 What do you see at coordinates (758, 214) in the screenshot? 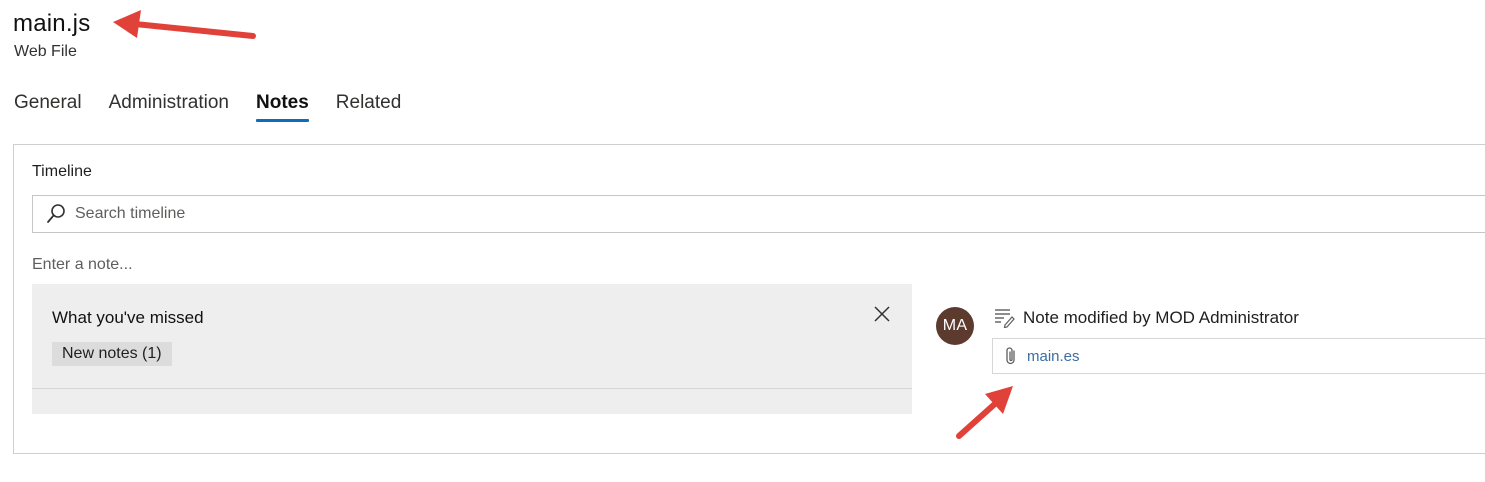
I see `search-timeline-input: Search timeline` at bounding box center [758, 214].